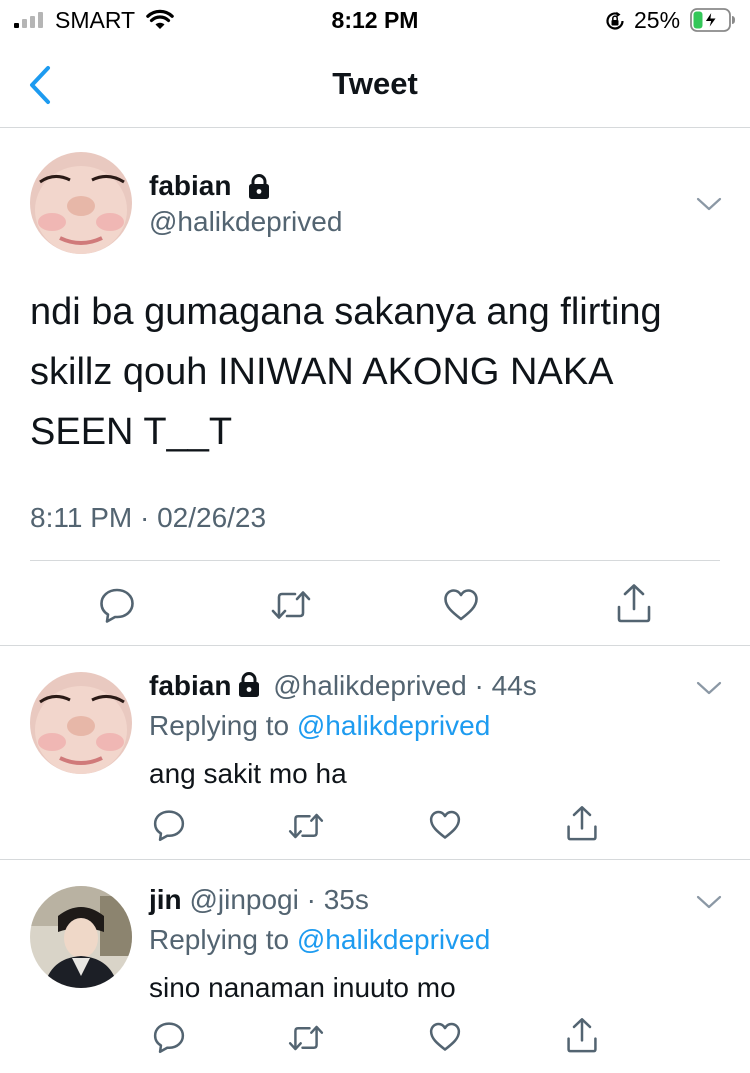 The height and width of the screenshot is (1073, 750). I want to click on author-name: jin, so click(165, 899).